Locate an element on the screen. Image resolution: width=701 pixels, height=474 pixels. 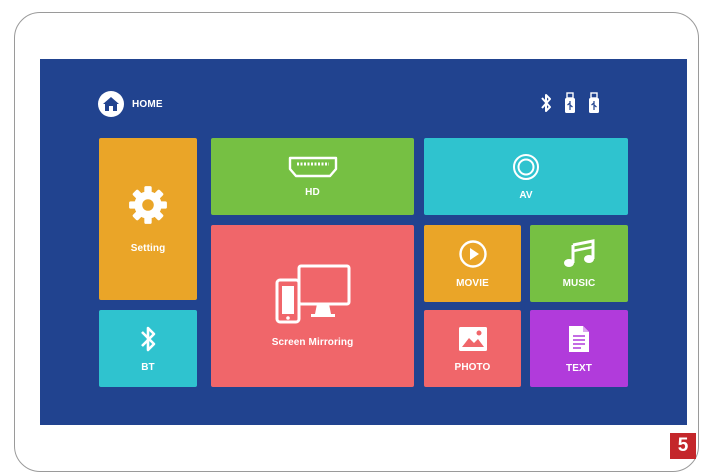
photo-label: PHOTO is located at coordinates (472, 367).